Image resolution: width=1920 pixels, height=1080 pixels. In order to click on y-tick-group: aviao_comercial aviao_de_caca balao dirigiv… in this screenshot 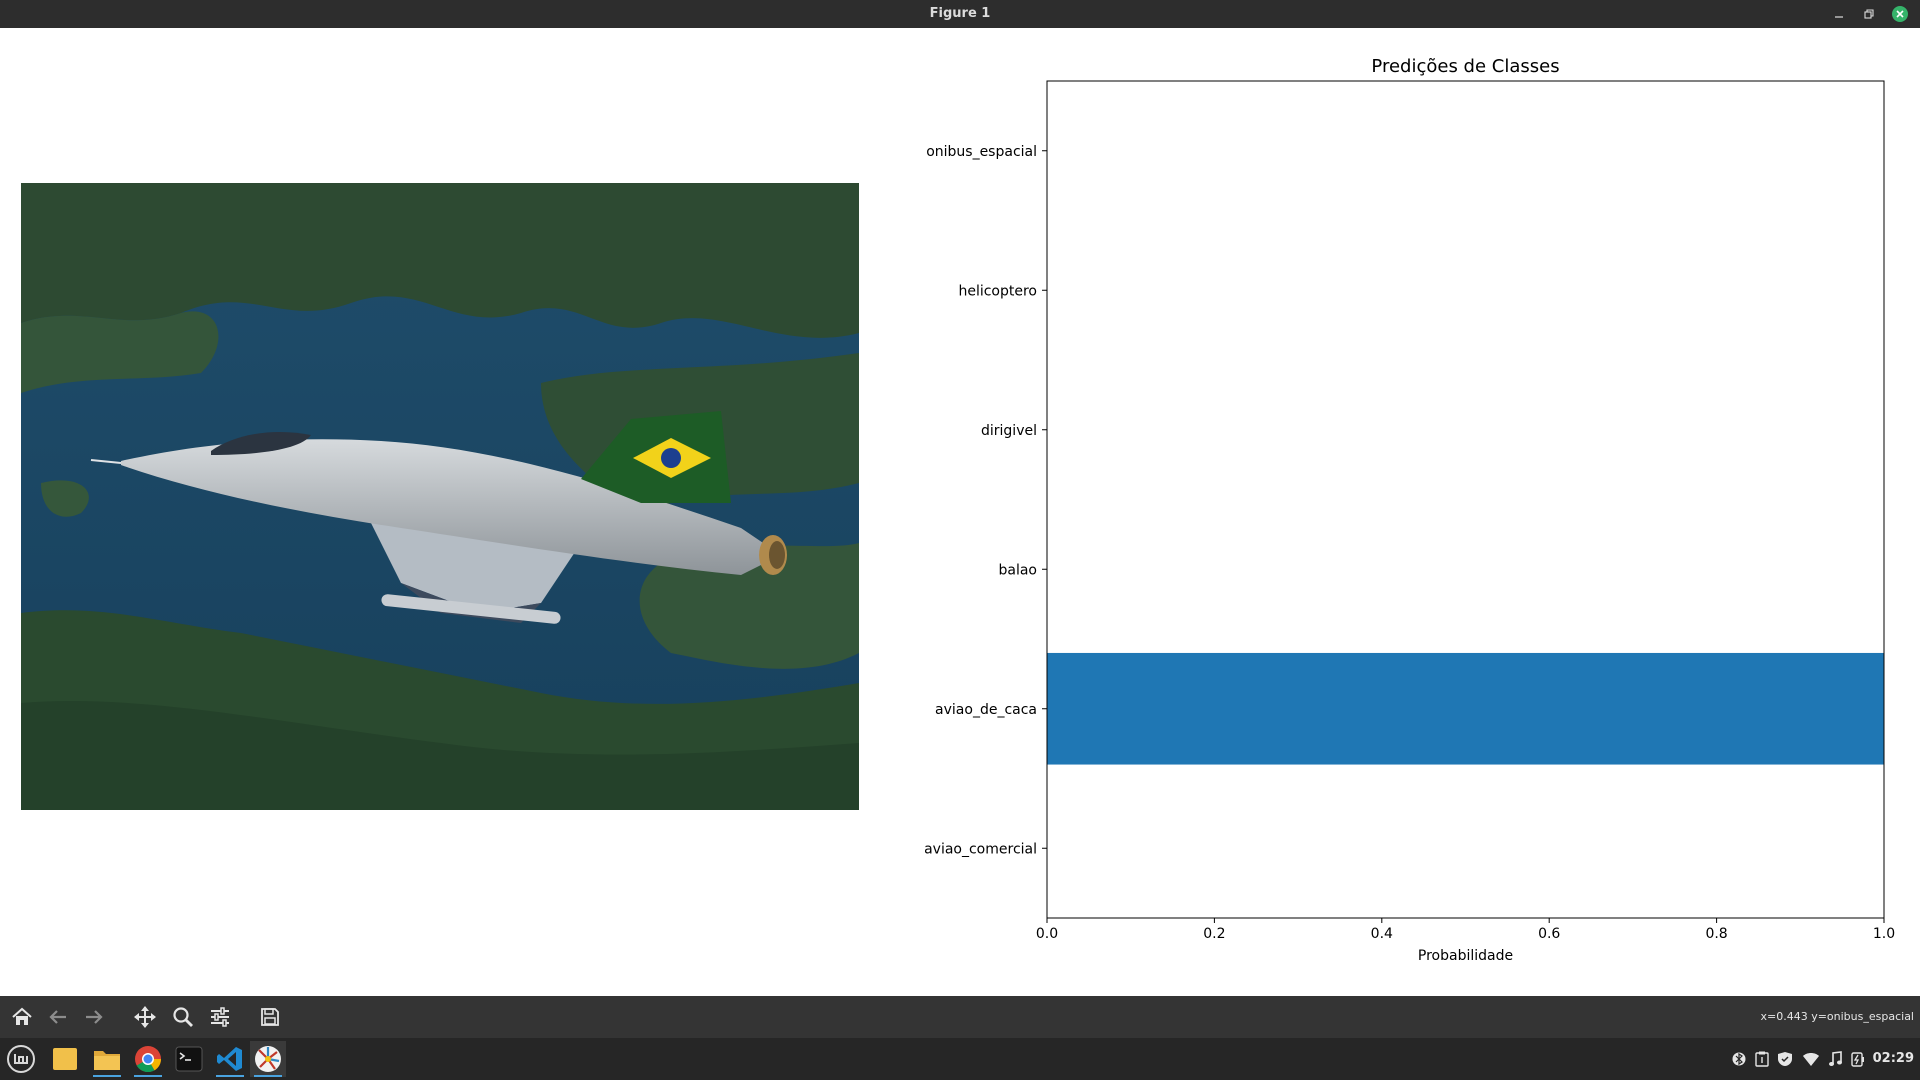, I will do `click(985, 500)`.